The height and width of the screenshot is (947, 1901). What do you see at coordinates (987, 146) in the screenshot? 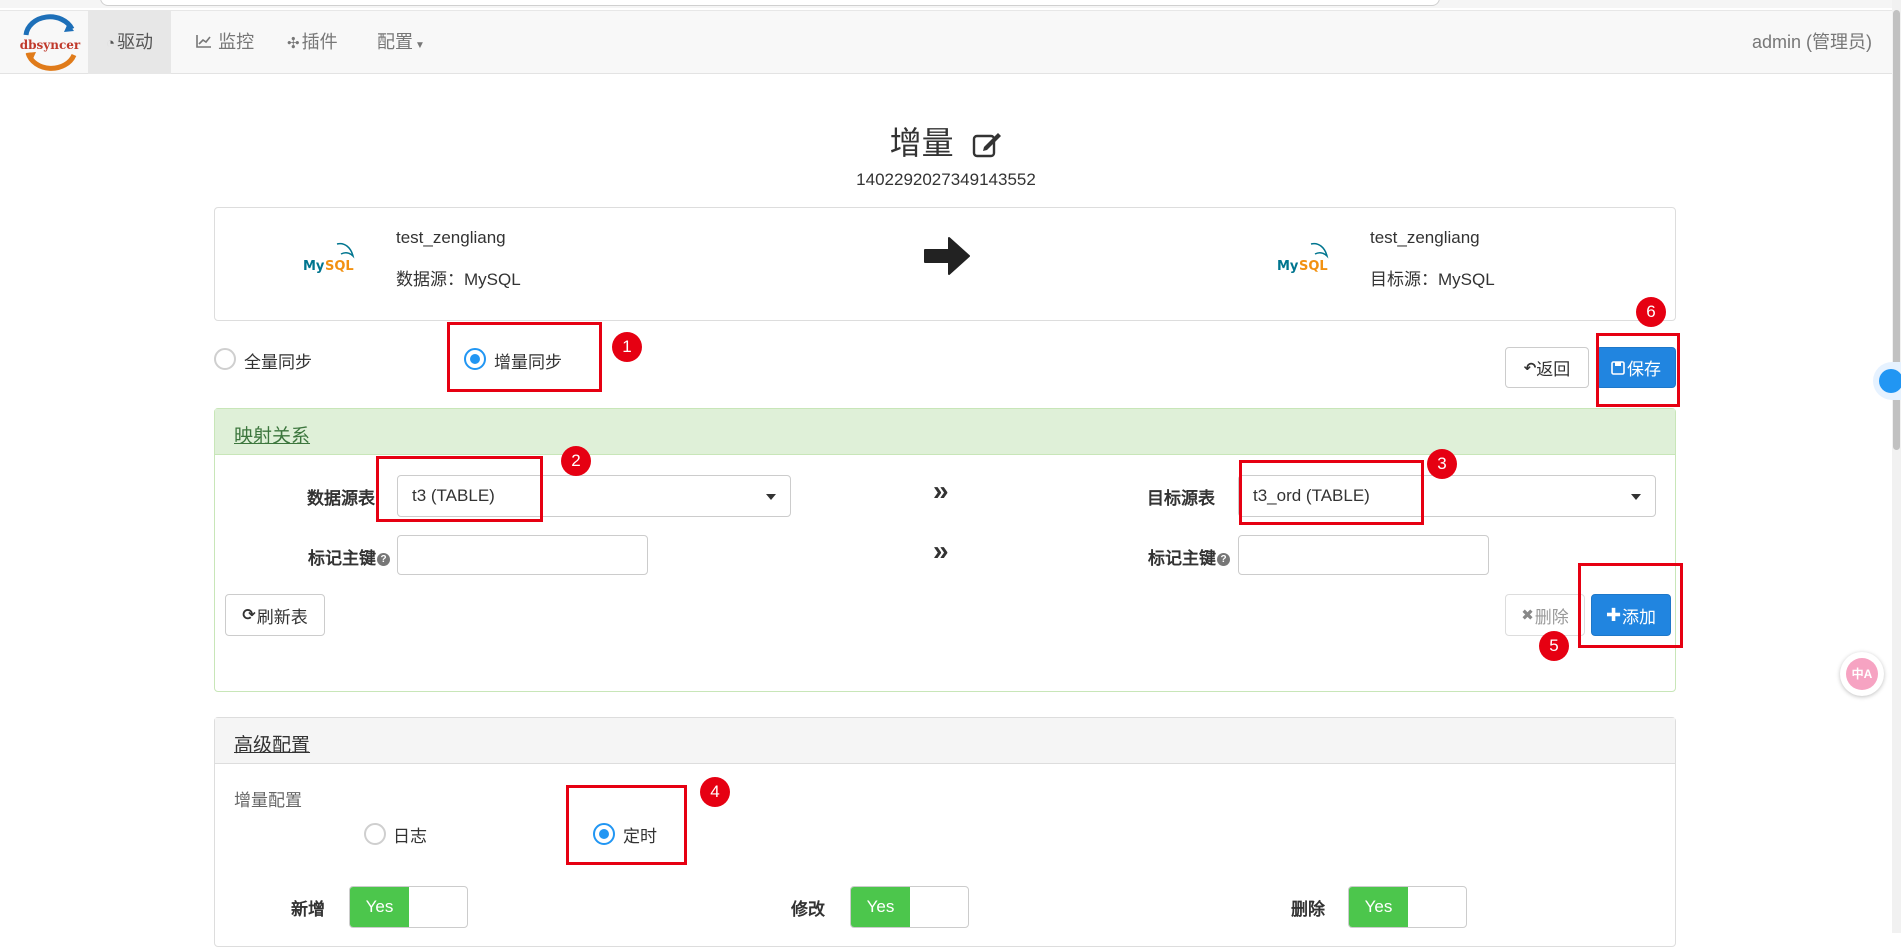
I see `edit-icon` at bounding box center [987, 146].